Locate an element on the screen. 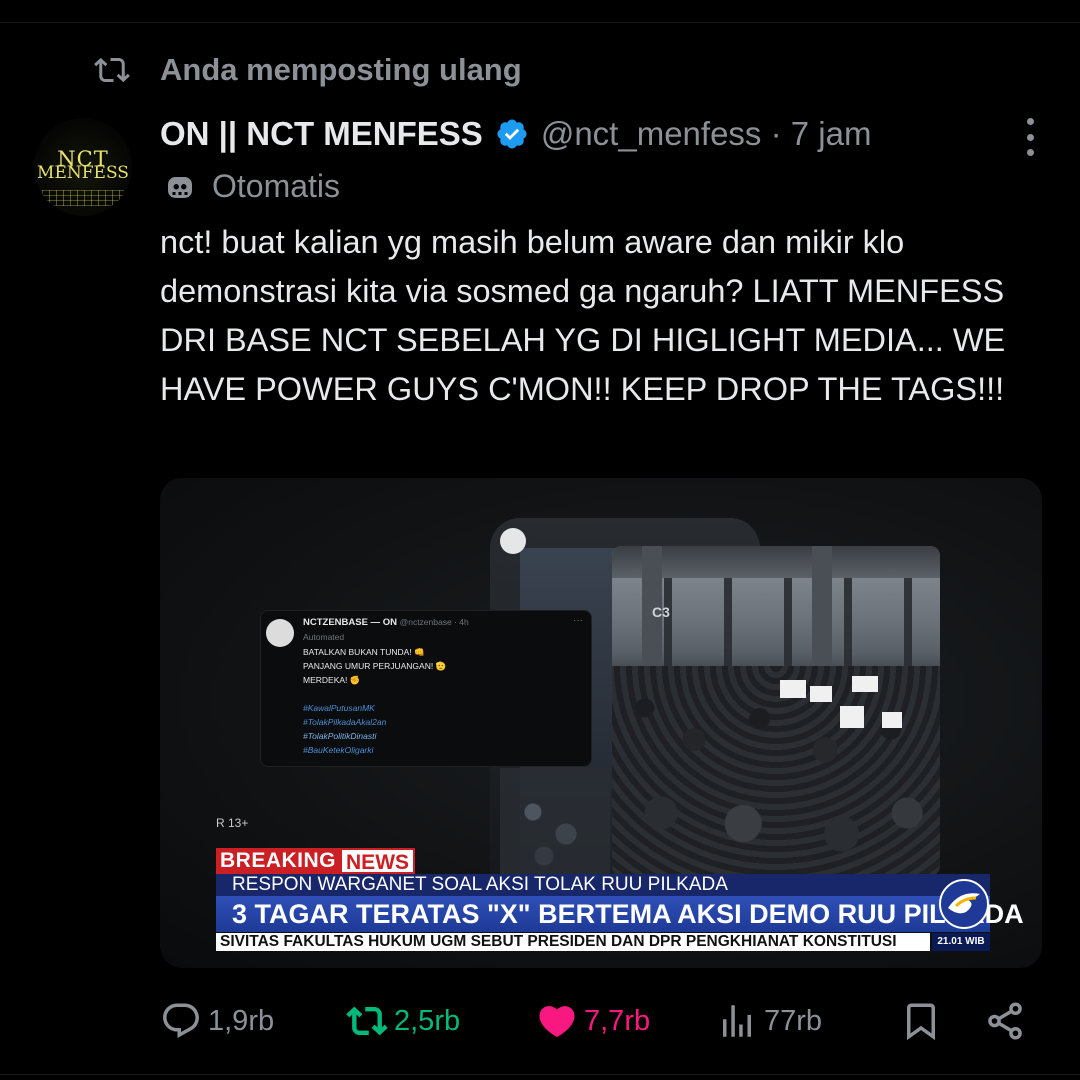  avatar-grid-decoration is located at coordinates (83, 198).